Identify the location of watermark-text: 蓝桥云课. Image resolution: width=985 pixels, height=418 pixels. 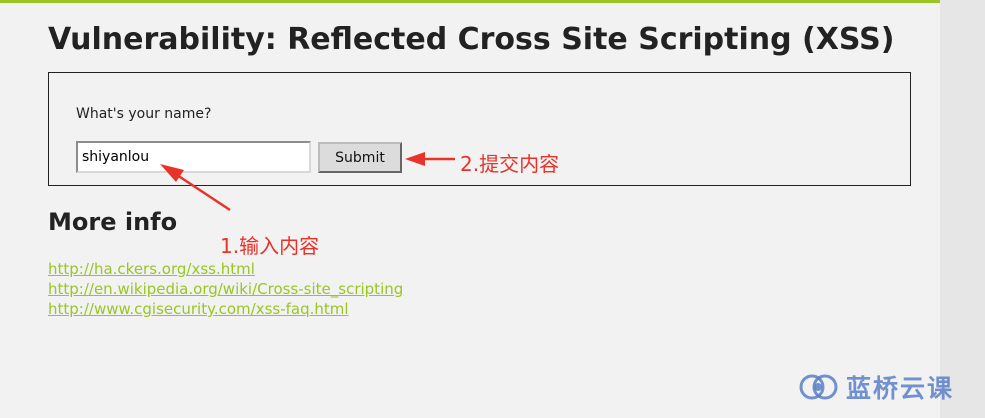
(900, 388).